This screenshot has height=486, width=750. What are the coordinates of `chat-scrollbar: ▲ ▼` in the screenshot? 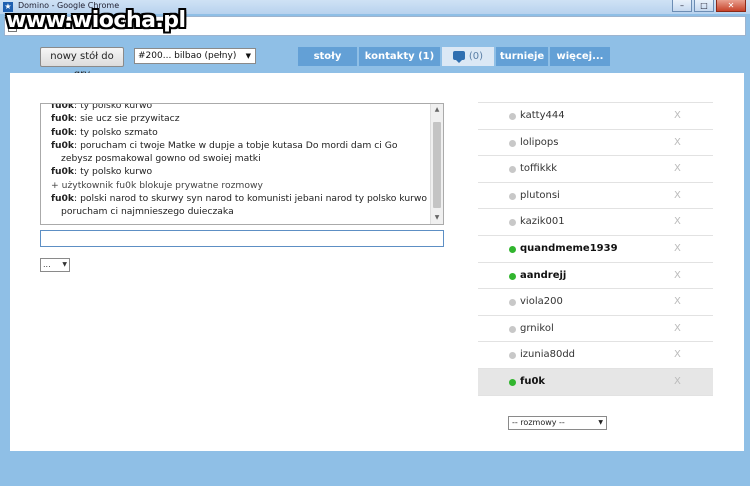 It's located at (436, 164).